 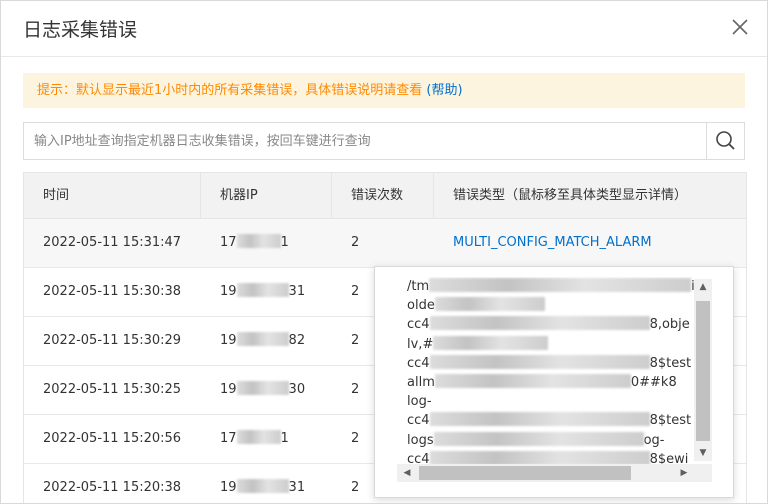 What do you see at coordinates (232, 90) in the screenshot?
I see `tip-text: 提示：默认显示最近1小时内的所有采集错误，具体错误说明请查看` at bounding box center [232, 90].